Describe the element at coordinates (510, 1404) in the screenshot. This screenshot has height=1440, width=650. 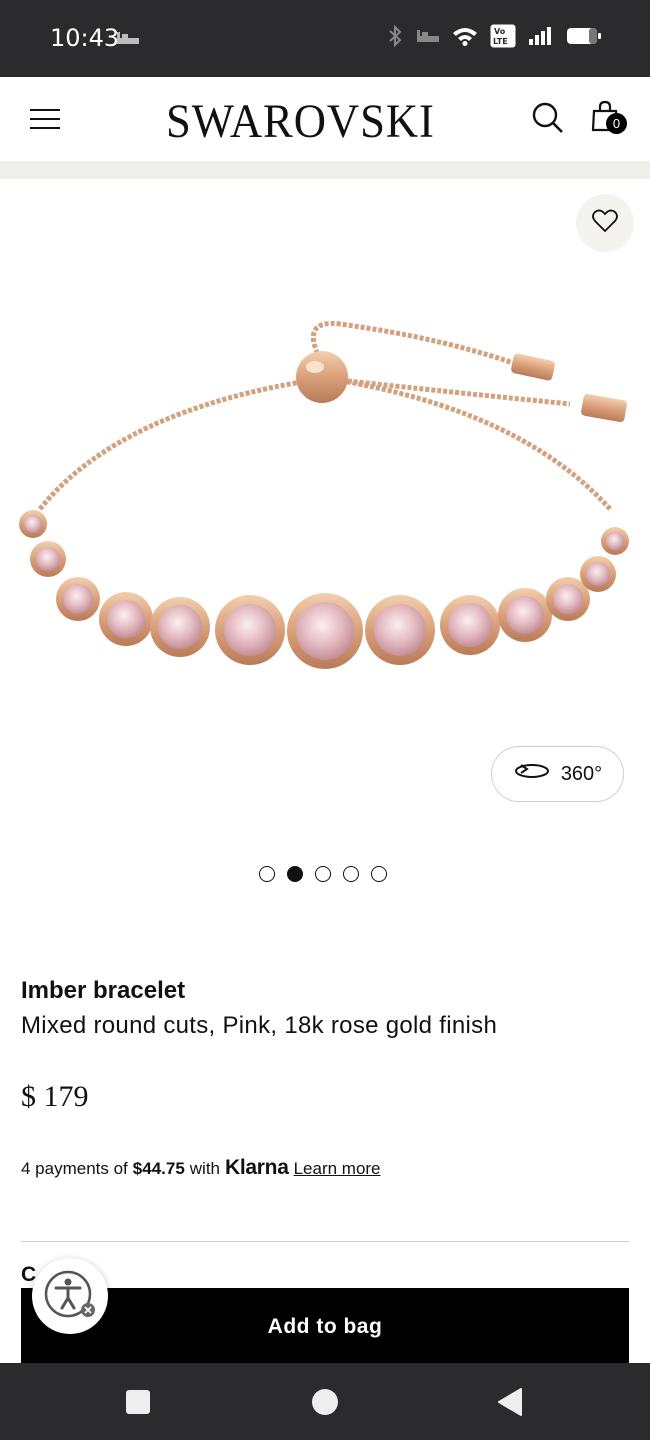
I see `back-icon` at that location.